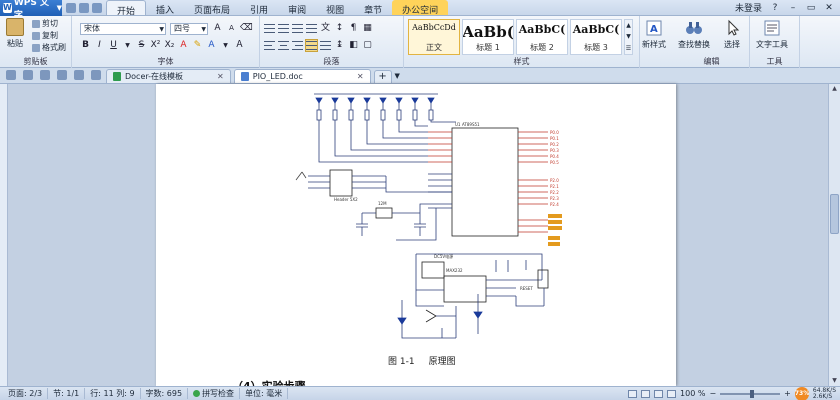 The height and width of the screenshot is (400, 840). What do you see at coordinates (79, 75) in the screenshot?
I see `undo-icon` at bounding box center [79, 75].